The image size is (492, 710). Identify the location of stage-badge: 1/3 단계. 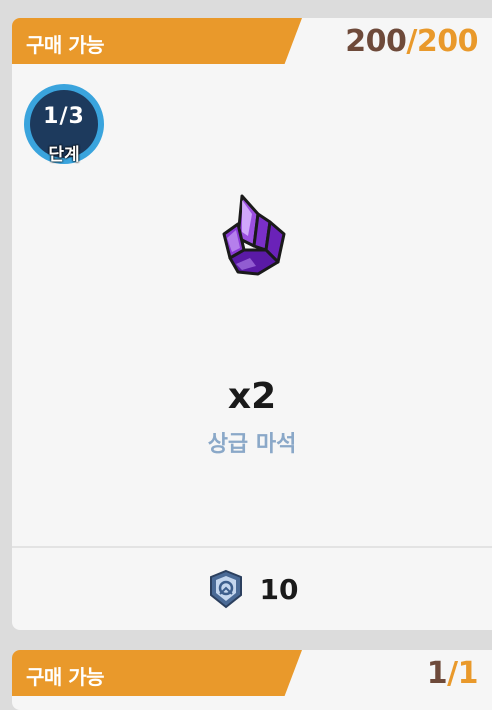
(64, 124).